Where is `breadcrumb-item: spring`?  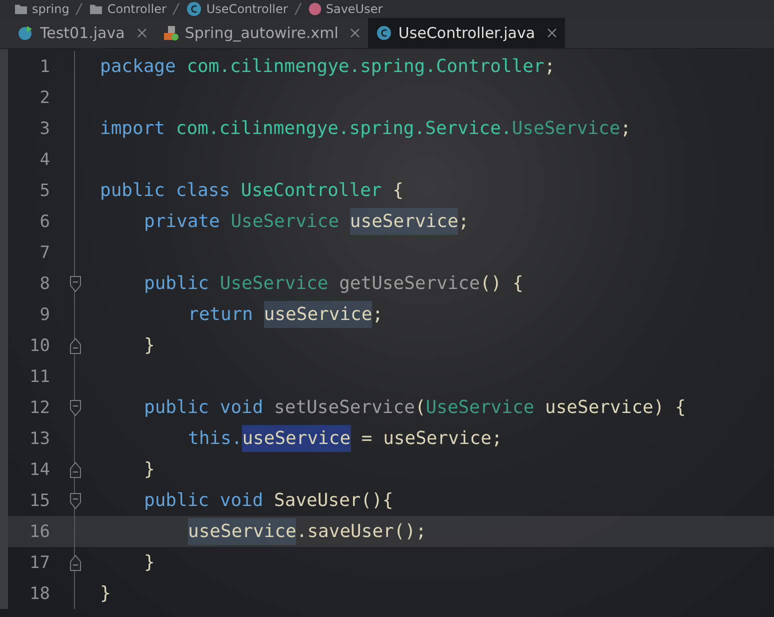
breadcrumb-item: spring is located at coordinates (51, 9).